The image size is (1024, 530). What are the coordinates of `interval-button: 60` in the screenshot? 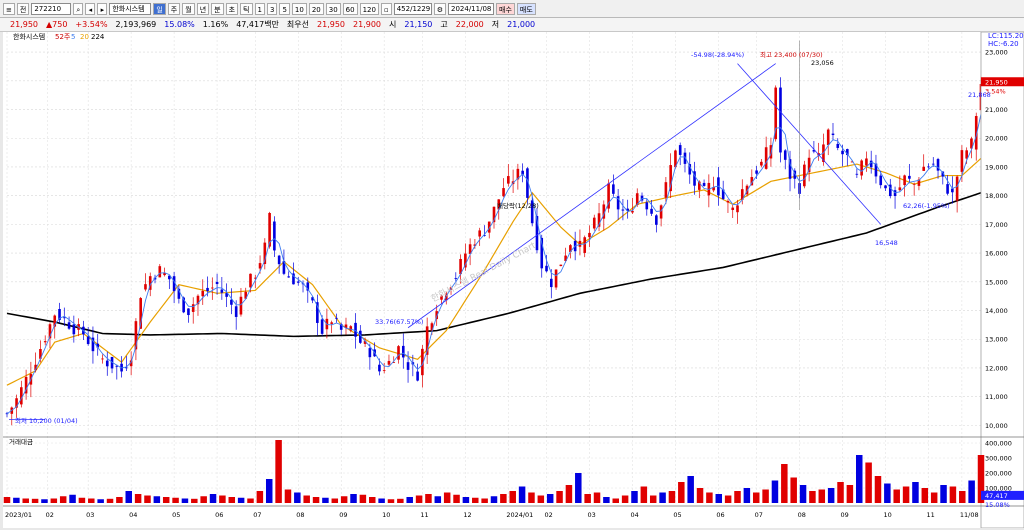 It's located at (350, 8).